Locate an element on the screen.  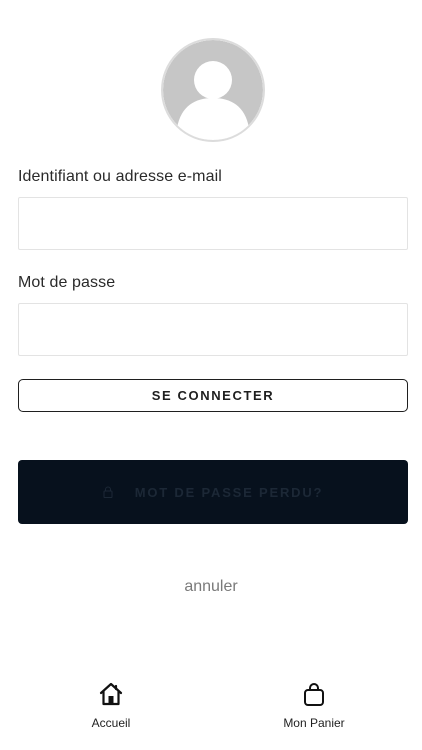
avatar is located at coordinates (213, 90).